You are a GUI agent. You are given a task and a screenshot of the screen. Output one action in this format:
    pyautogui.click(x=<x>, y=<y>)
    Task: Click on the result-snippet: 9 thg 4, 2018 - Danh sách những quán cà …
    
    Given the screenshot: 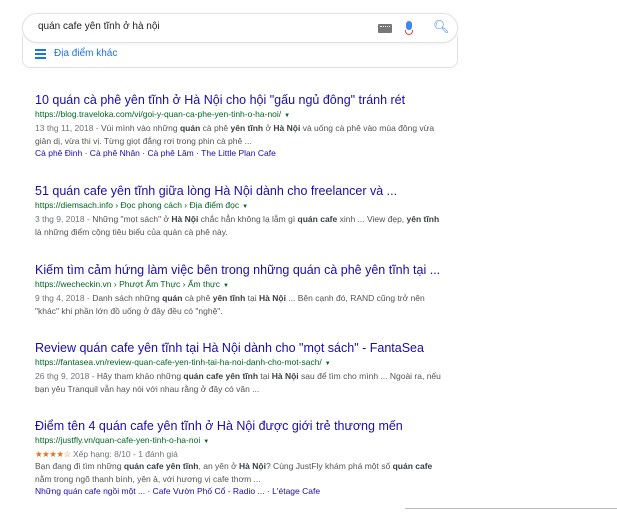 What is the action you would take?
    pyautogui.click(x=240, y=304)
    